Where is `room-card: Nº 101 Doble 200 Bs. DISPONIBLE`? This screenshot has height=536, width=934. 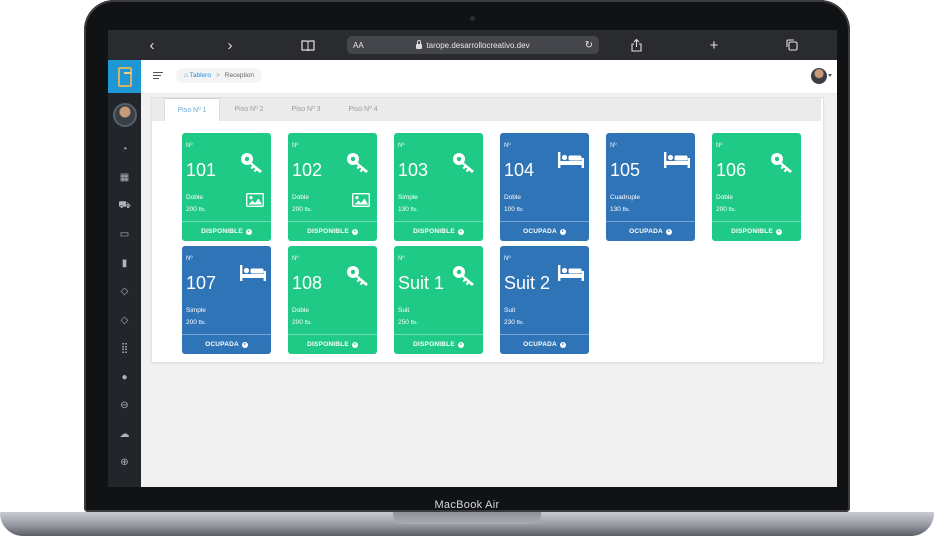 room-card: Nº 101 Doble 200 Bs. DISPONIBLE is located at coordinates (226, 187).